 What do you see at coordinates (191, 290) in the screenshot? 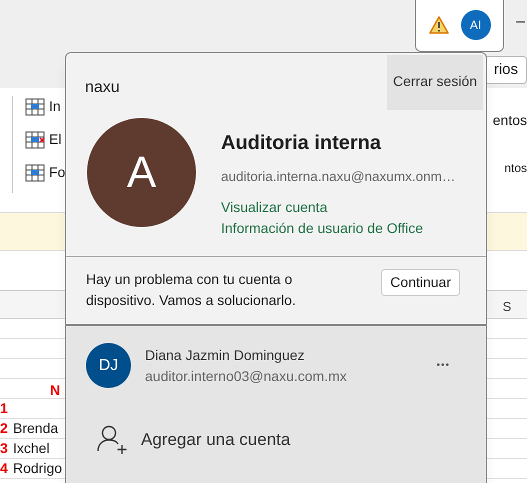
I see `account-problem-message: Hay un problema con tu cuenta o dispositivo. Vamos a solucionarlo.` at bounding box center [191, 290].